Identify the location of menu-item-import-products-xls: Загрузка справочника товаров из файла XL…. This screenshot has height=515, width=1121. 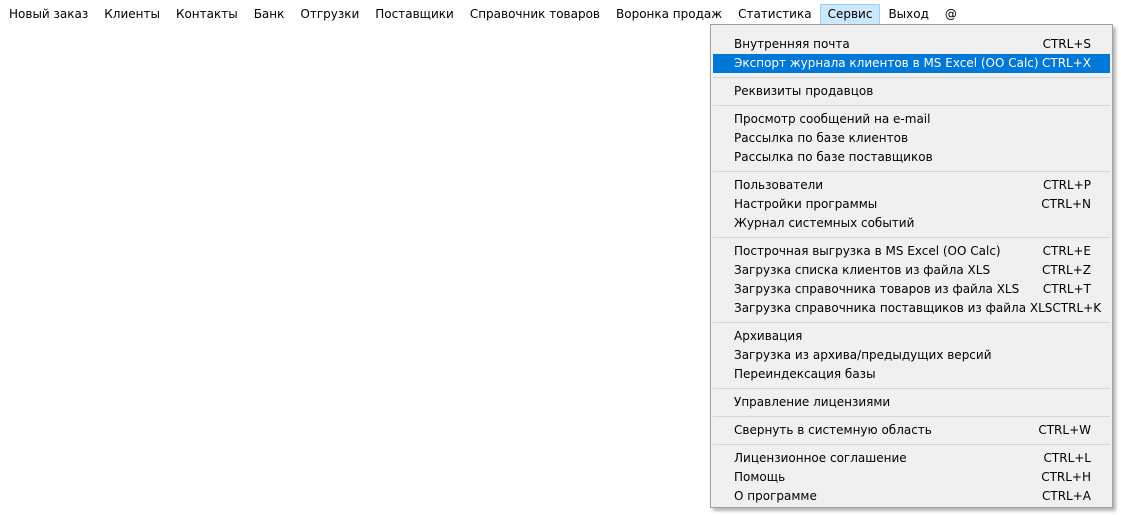
(911, 289).